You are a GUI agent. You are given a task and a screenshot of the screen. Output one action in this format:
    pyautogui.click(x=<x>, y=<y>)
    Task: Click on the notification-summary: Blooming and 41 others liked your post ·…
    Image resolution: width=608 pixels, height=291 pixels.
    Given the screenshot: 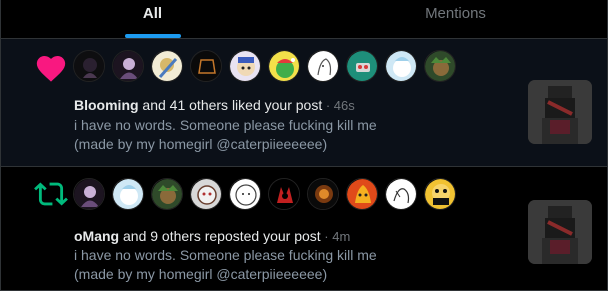 What is the action you would take?
    pyautogui.click(x=214, y=105)
    